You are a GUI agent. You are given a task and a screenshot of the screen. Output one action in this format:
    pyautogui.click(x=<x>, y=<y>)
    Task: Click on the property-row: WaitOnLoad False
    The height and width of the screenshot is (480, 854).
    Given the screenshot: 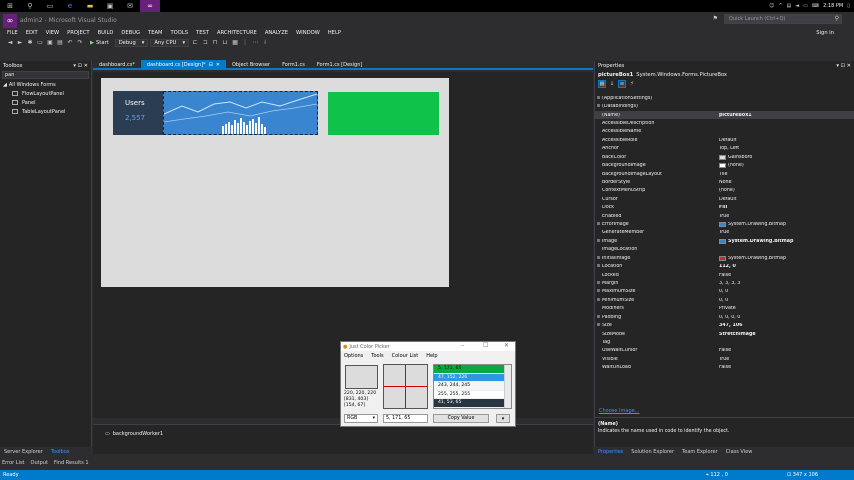 What is the action you would take?
    pyautogui.click(x=724, y=368)
    